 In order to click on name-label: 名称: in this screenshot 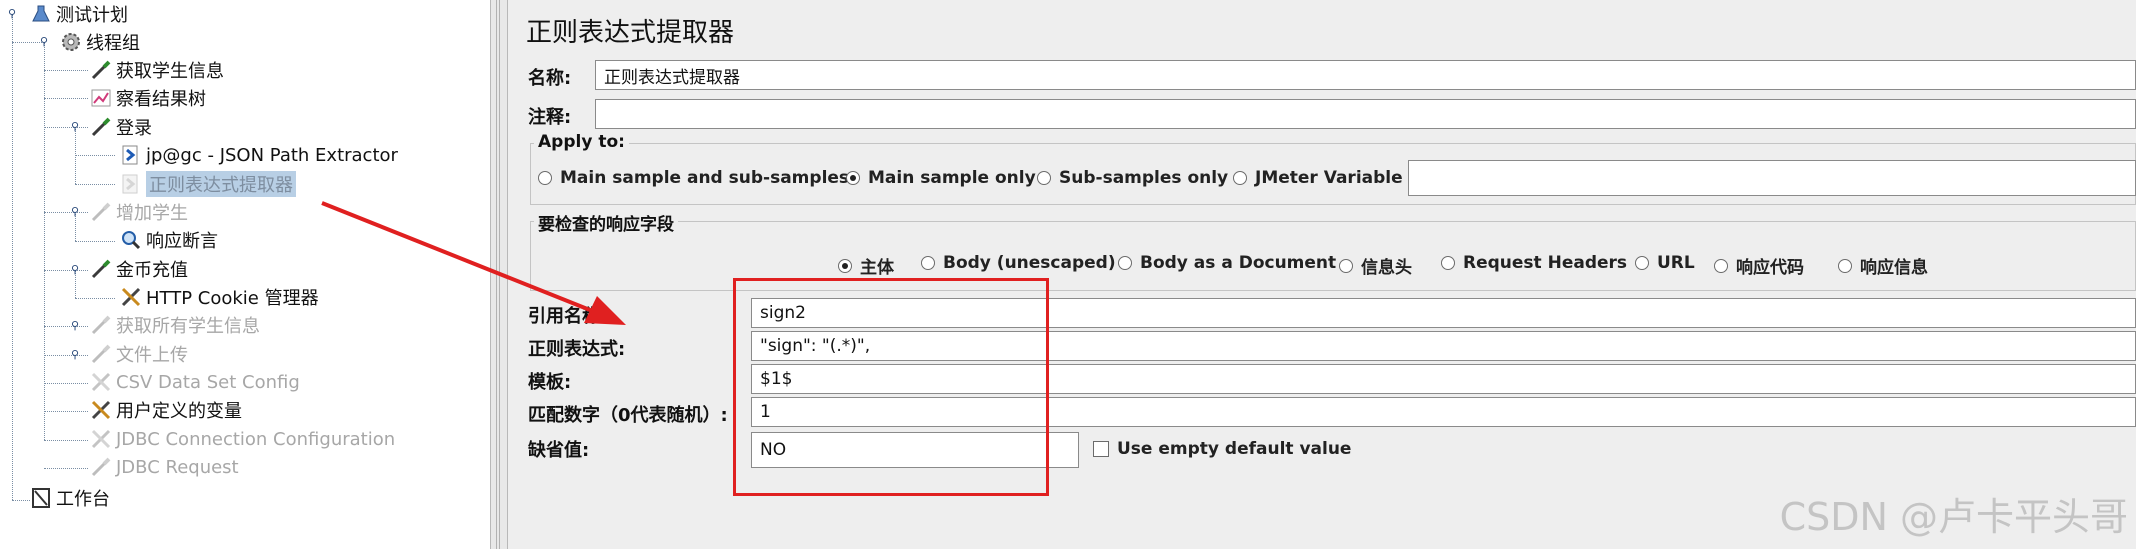, I will do `click(550, 78)`.